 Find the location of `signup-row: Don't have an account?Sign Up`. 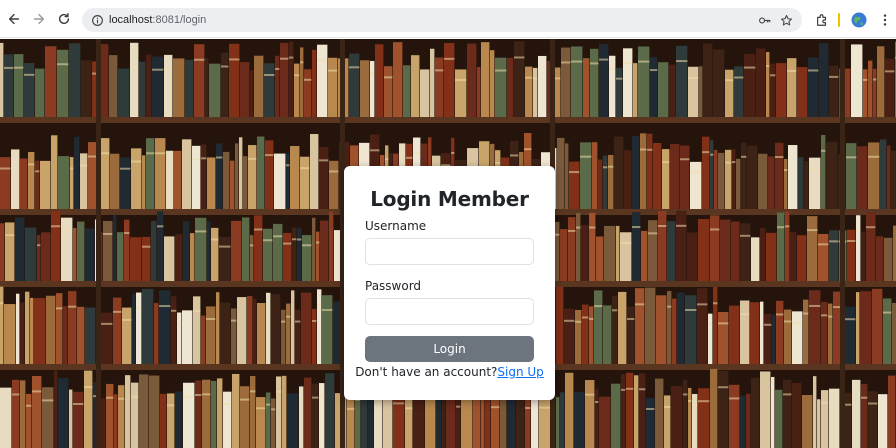

signup-row: Don't have an account?Sign Up is located at coordinates (449, 372).